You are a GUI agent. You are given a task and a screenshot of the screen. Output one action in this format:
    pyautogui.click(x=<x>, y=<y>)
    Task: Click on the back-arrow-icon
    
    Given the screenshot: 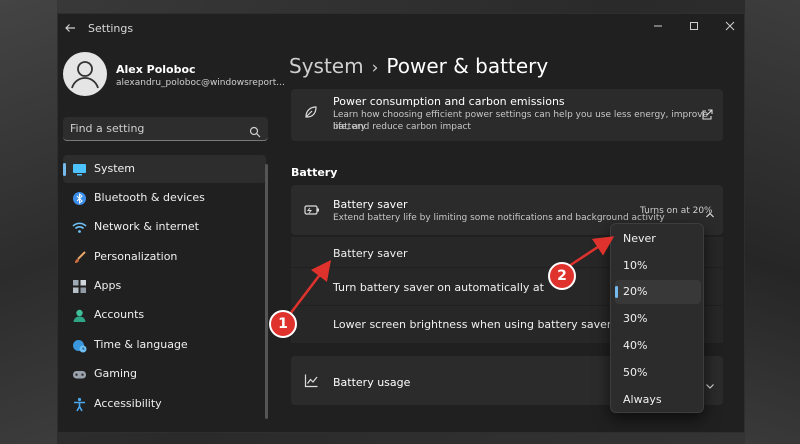 What is the action you would take?
    pyautogui.click(x=71, y=29)
    